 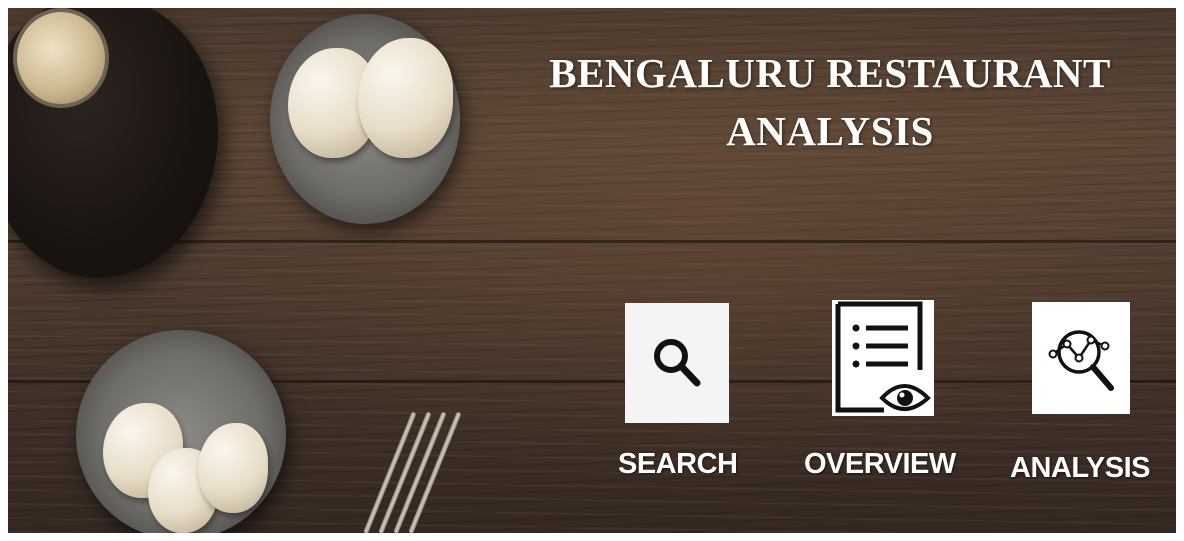 I want to click on analysis-label: ANALYSIS, so click(x=1080, y=468).